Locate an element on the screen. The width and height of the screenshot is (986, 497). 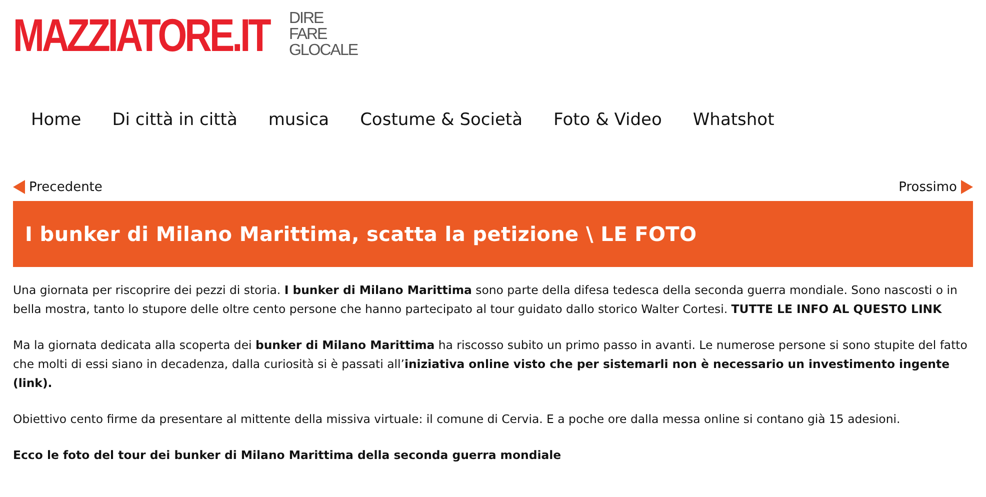
nav-link: Di città in città is located at coordinates (175, 129).